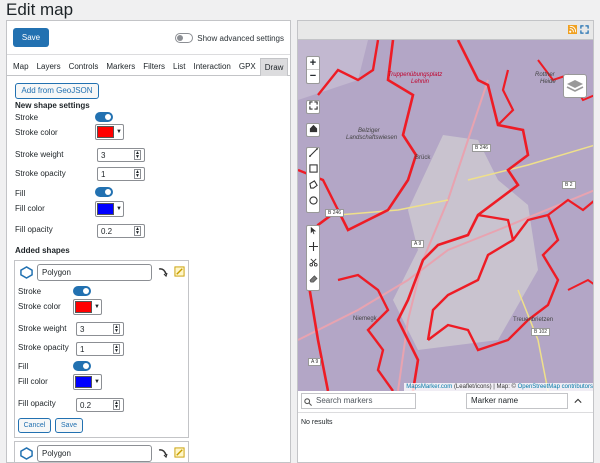  Describe the element at coordinates (84, 67) in the screenshot. I see `tab-controls: Controls` at that location.